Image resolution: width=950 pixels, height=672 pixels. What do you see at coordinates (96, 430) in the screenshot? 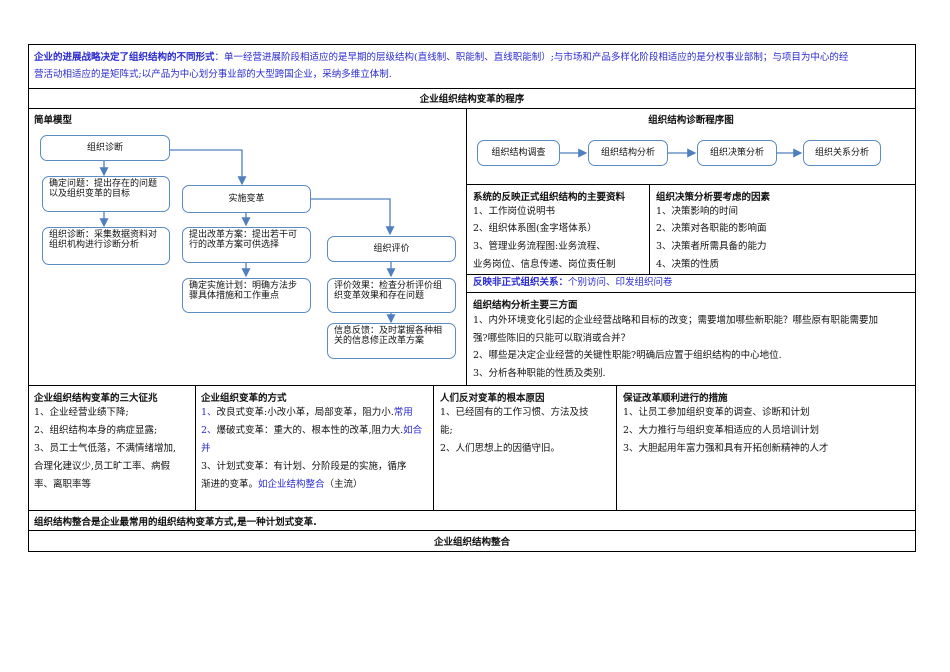
I see `signs-line-2: 2、组织结构本身的病症显露;` at bounding box center [96, 430].